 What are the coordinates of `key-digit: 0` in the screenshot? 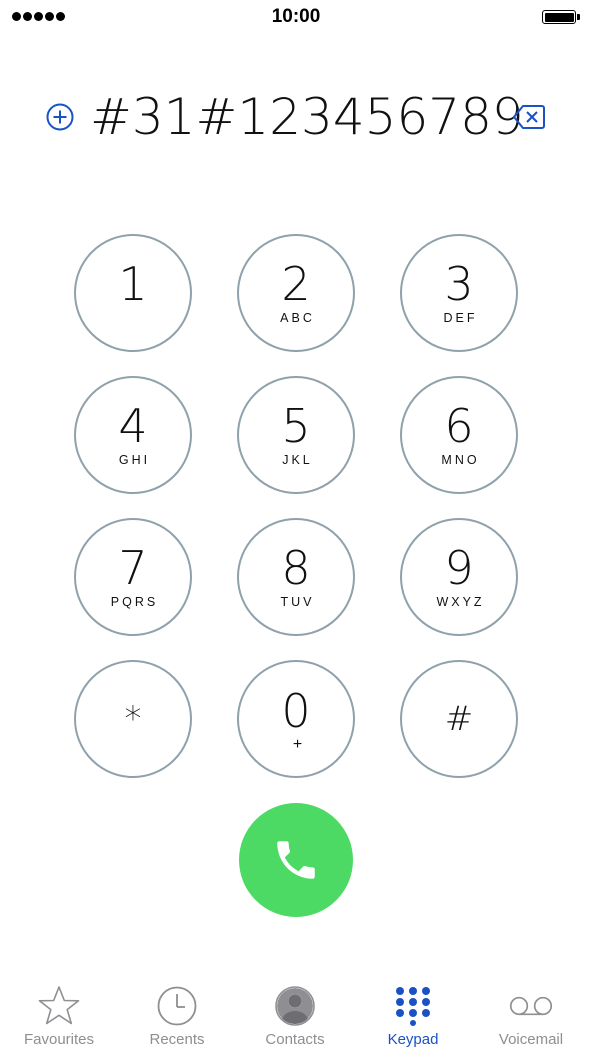 It's located at (296, 711).